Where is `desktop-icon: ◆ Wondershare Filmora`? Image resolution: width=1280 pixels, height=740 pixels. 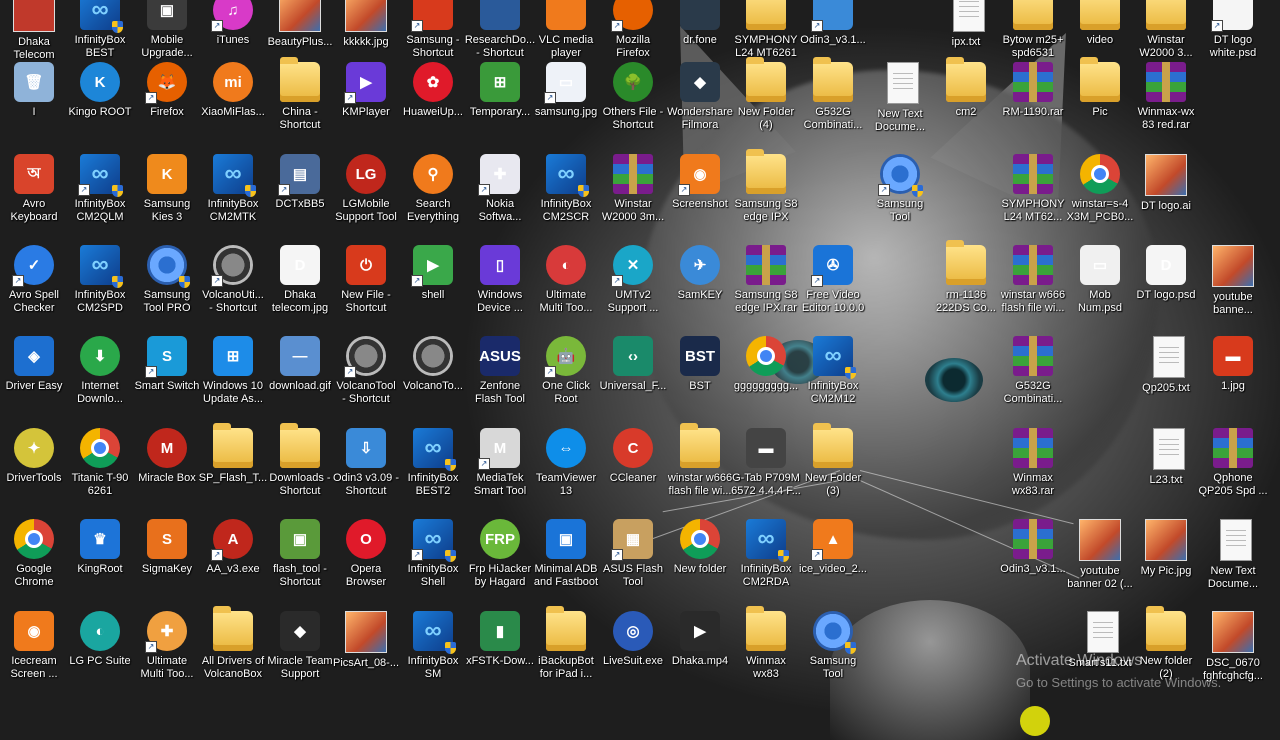 desktop-icon: ◆ Wondershare Filmora is located at coordinates (700, 103).